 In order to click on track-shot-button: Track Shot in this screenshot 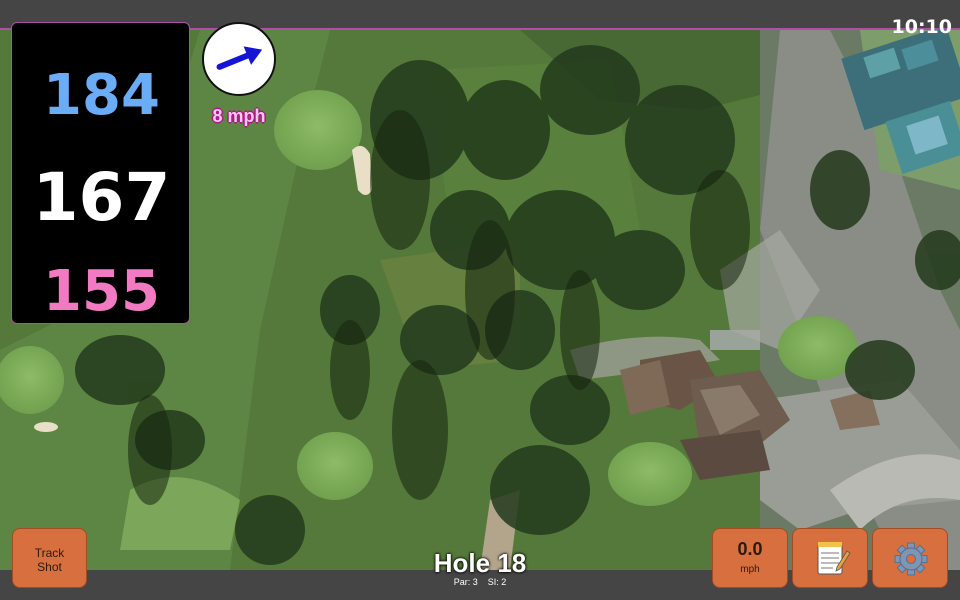, I will do `click(49, 558)`.